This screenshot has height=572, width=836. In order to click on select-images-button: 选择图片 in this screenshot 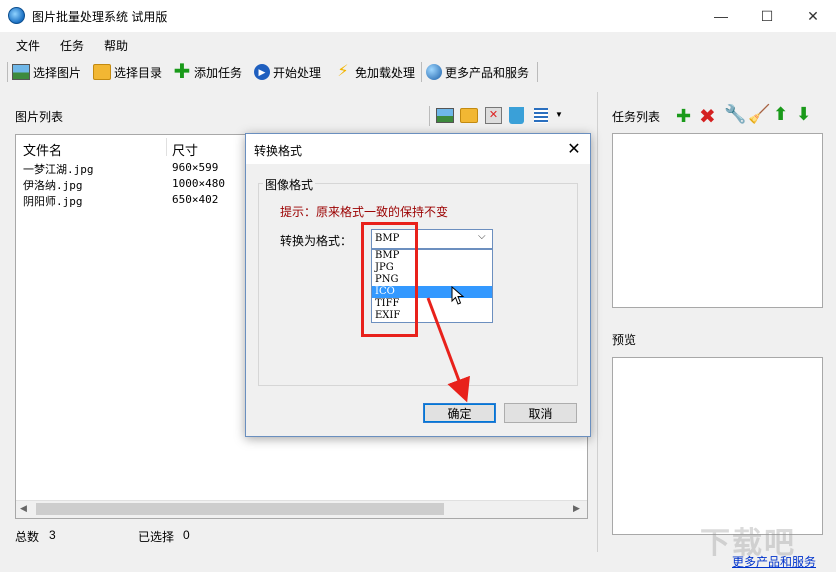, I will do `click(46, 72)`.